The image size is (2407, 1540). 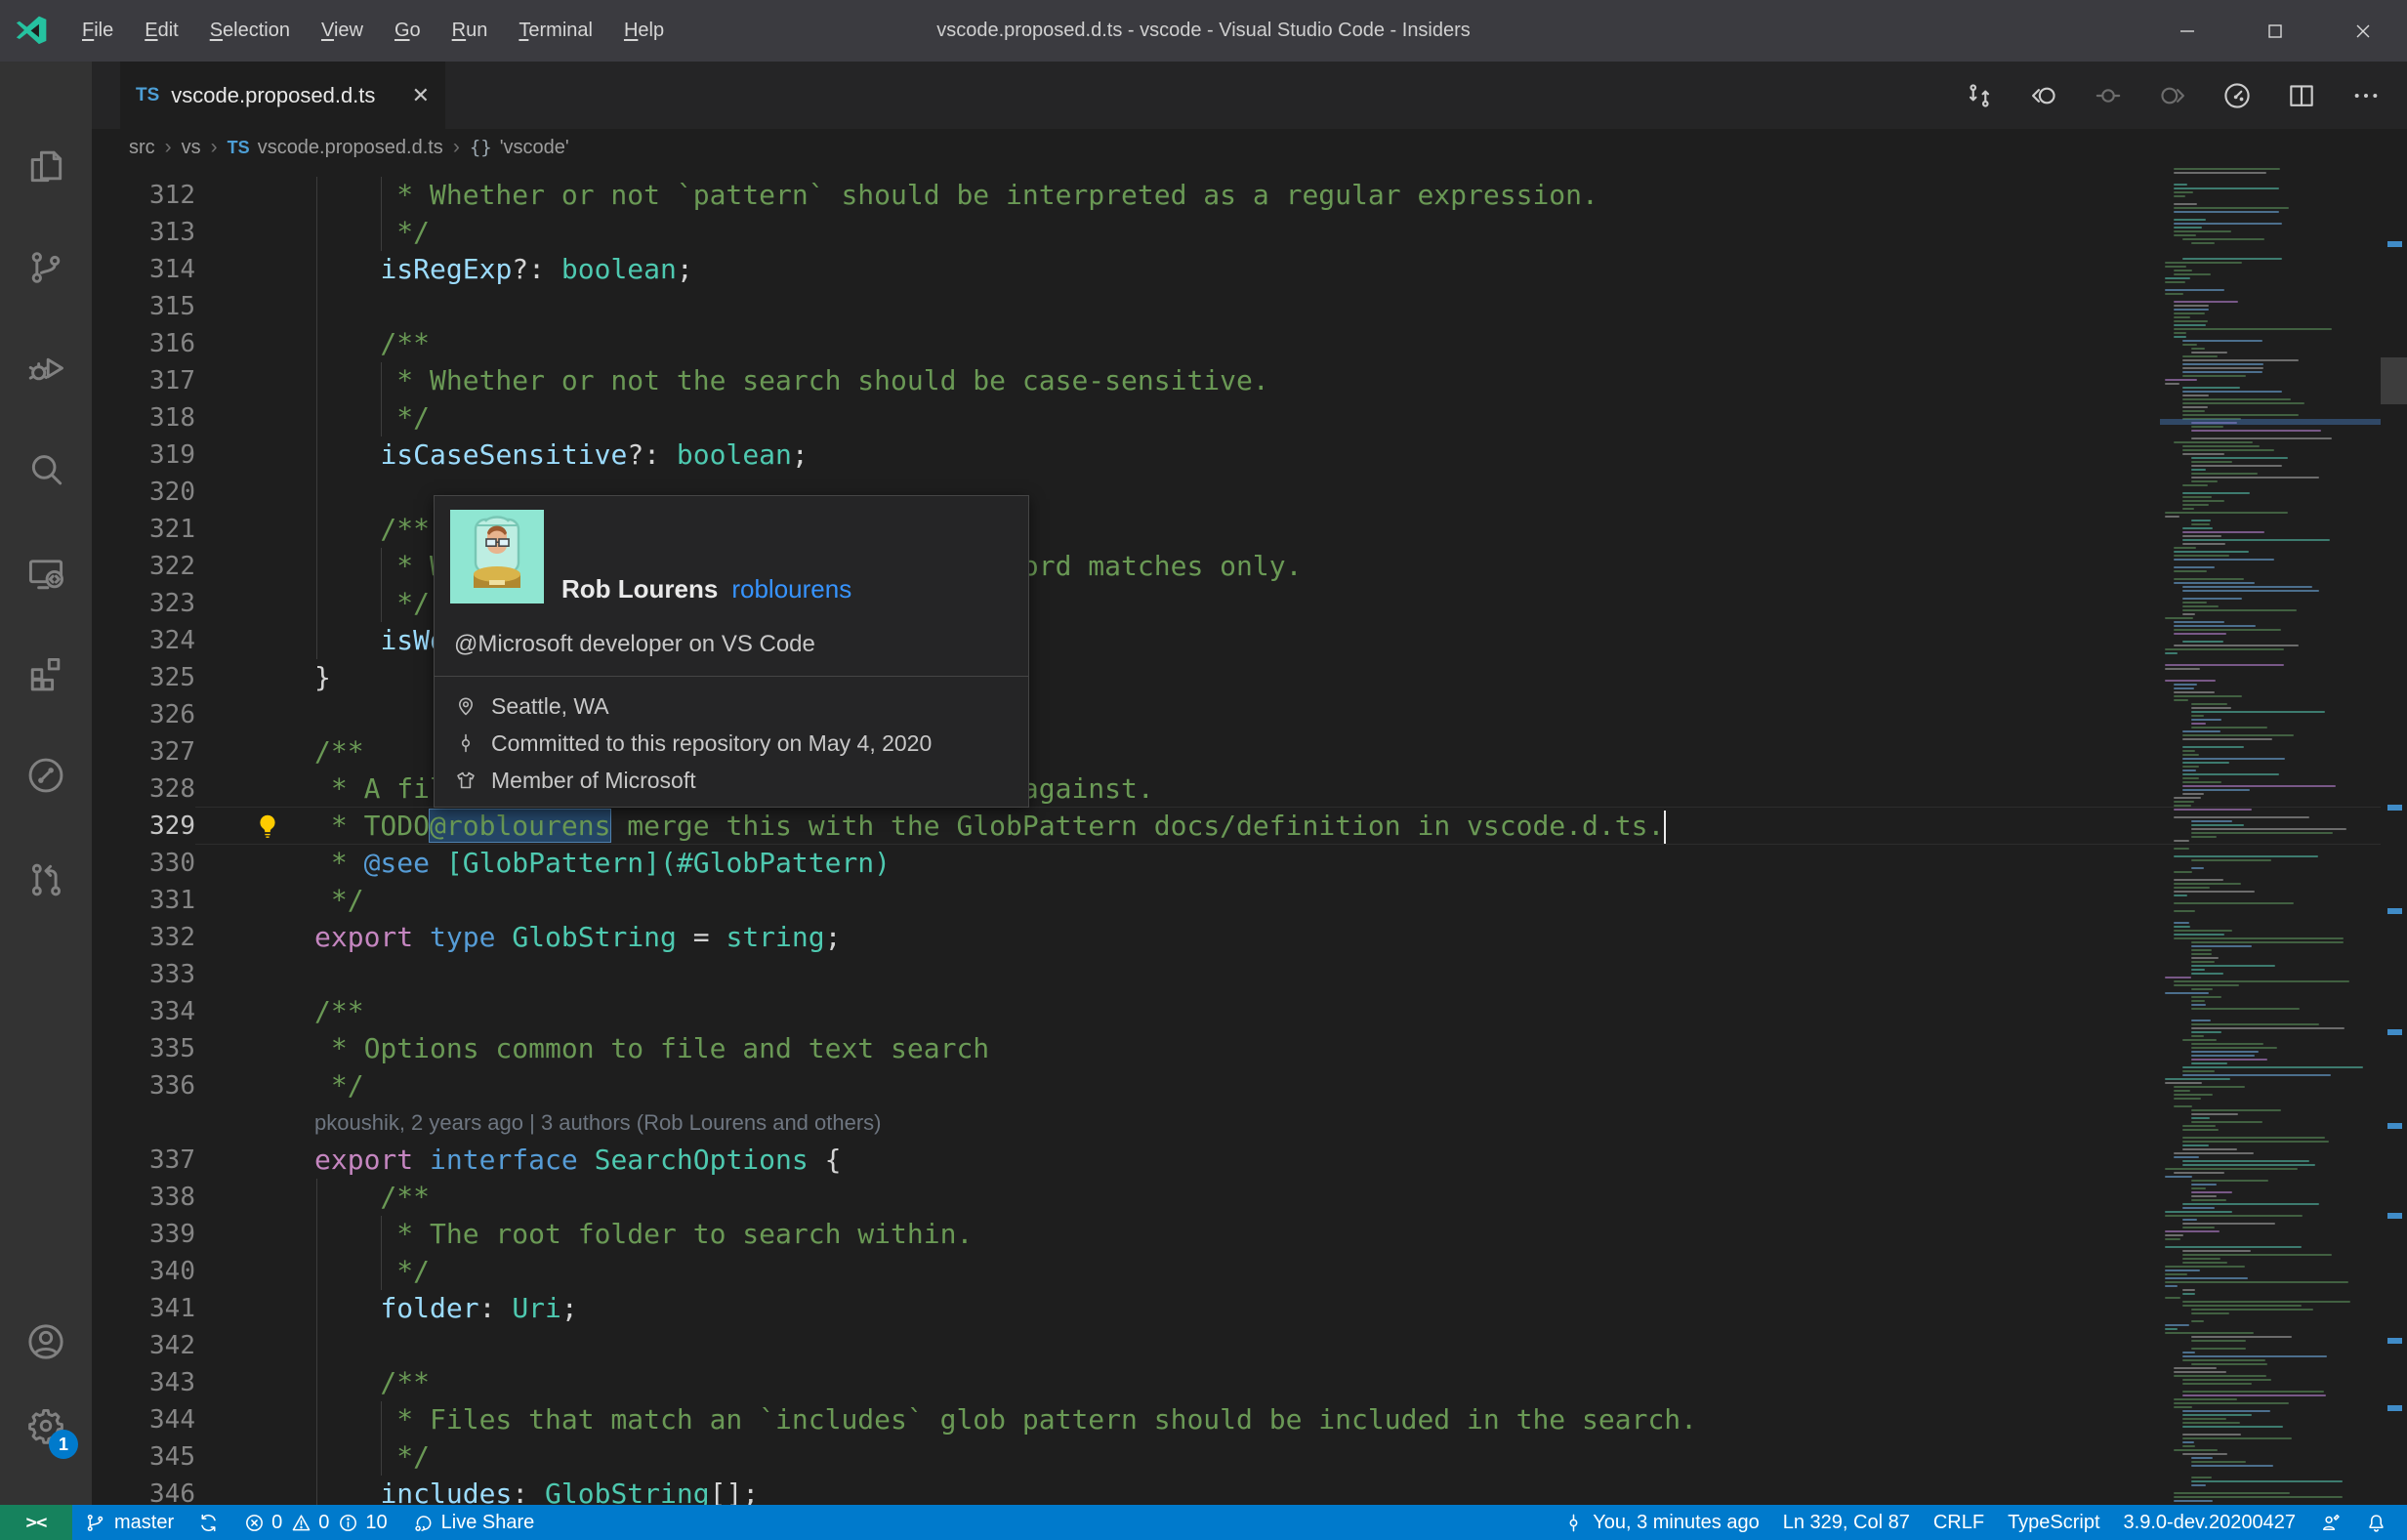 I want to click on maximize-icon, so click(x=2275, y=31).